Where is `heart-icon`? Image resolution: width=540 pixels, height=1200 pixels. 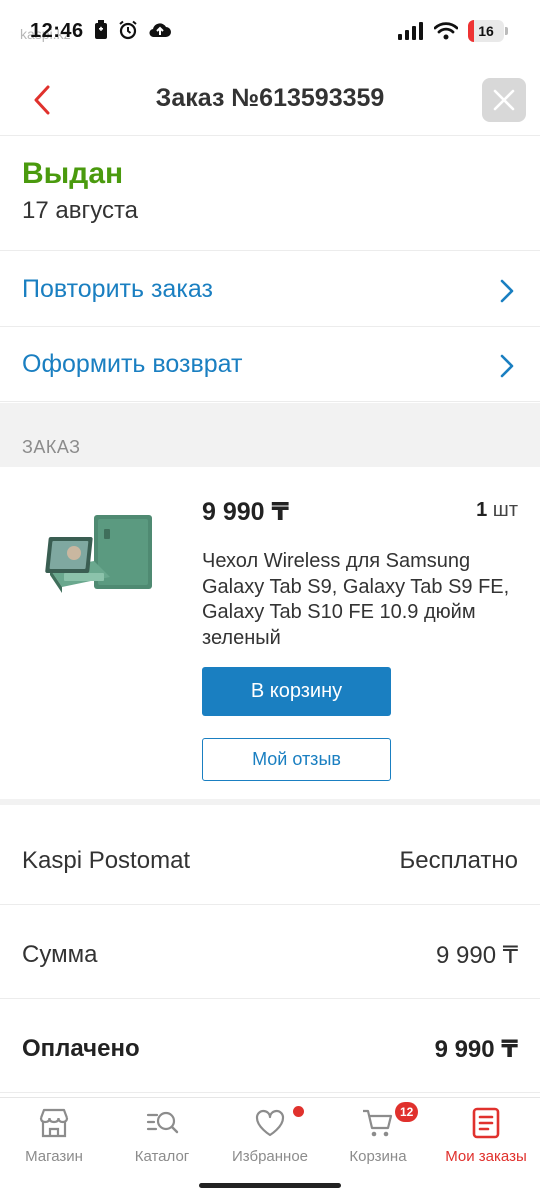
heart-icon is located at coordinates (270, 1123).